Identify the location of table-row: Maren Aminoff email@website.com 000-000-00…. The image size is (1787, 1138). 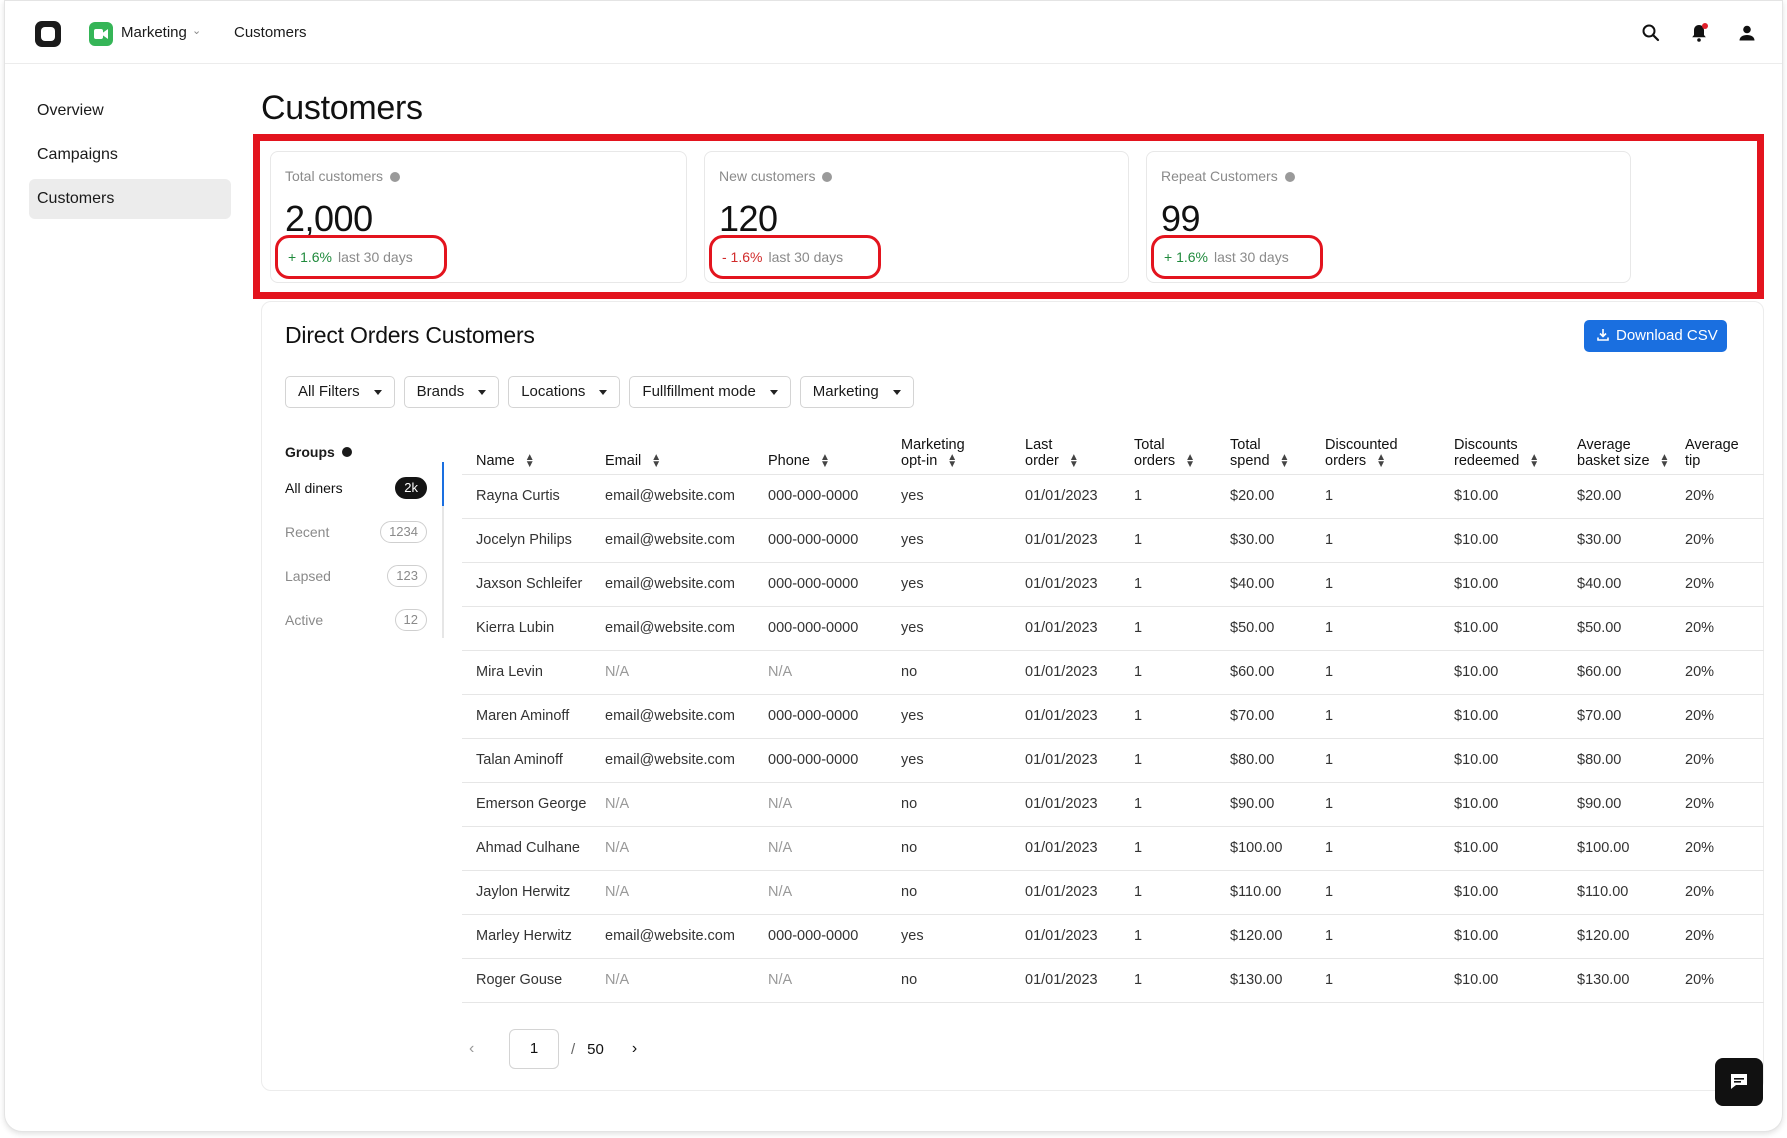
(1113, 715).